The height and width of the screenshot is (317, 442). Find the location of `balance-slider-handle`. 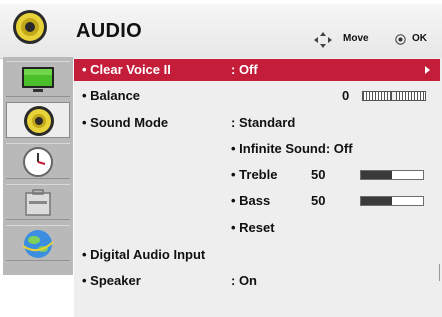

balance-slider-handle is located at coordinates (394, 96).